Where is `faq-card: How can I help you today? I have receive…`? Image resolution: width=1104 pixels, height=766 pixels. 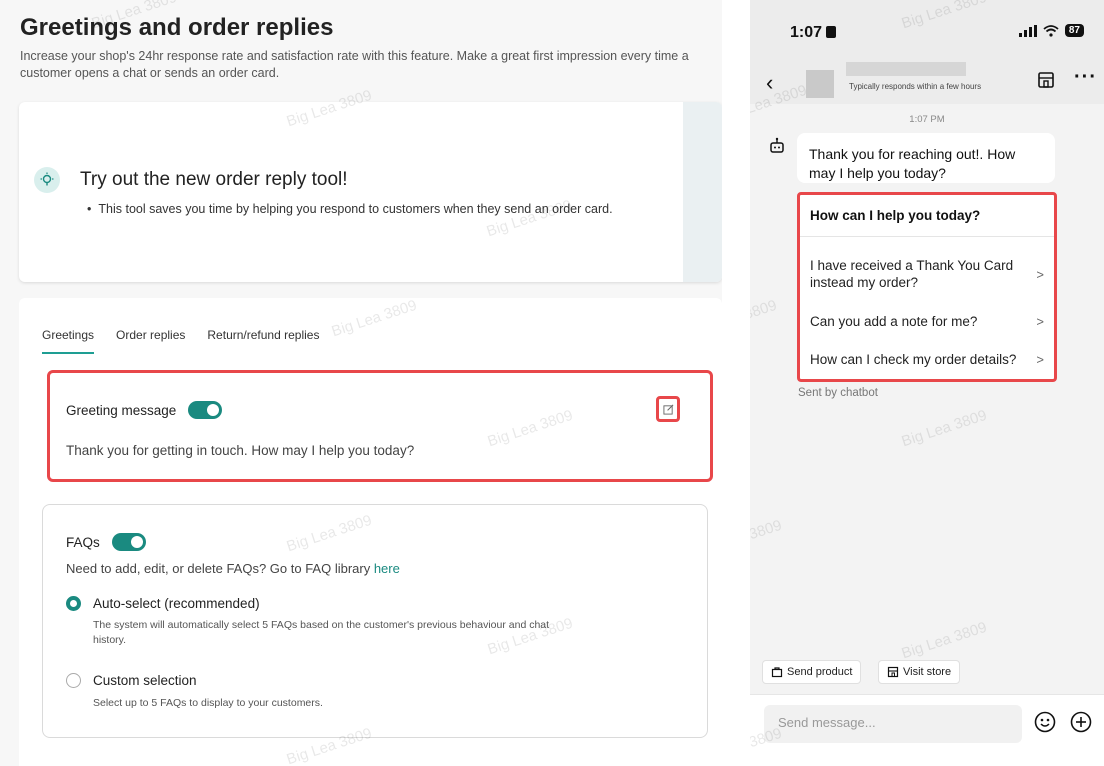
faq-card: How can I help you today? I have receive… is located at coordinates (927, 287).